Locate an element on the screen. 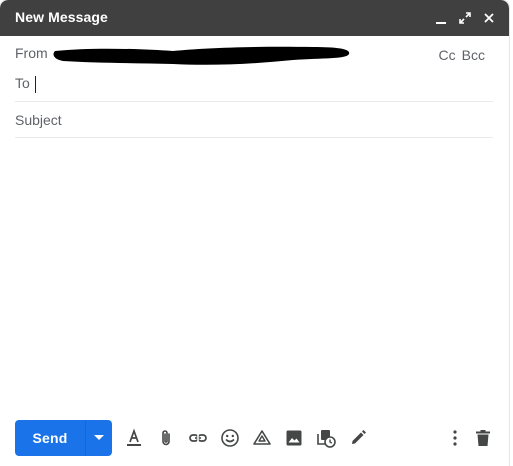  emoji-icon is located at coordinates (230, 438).